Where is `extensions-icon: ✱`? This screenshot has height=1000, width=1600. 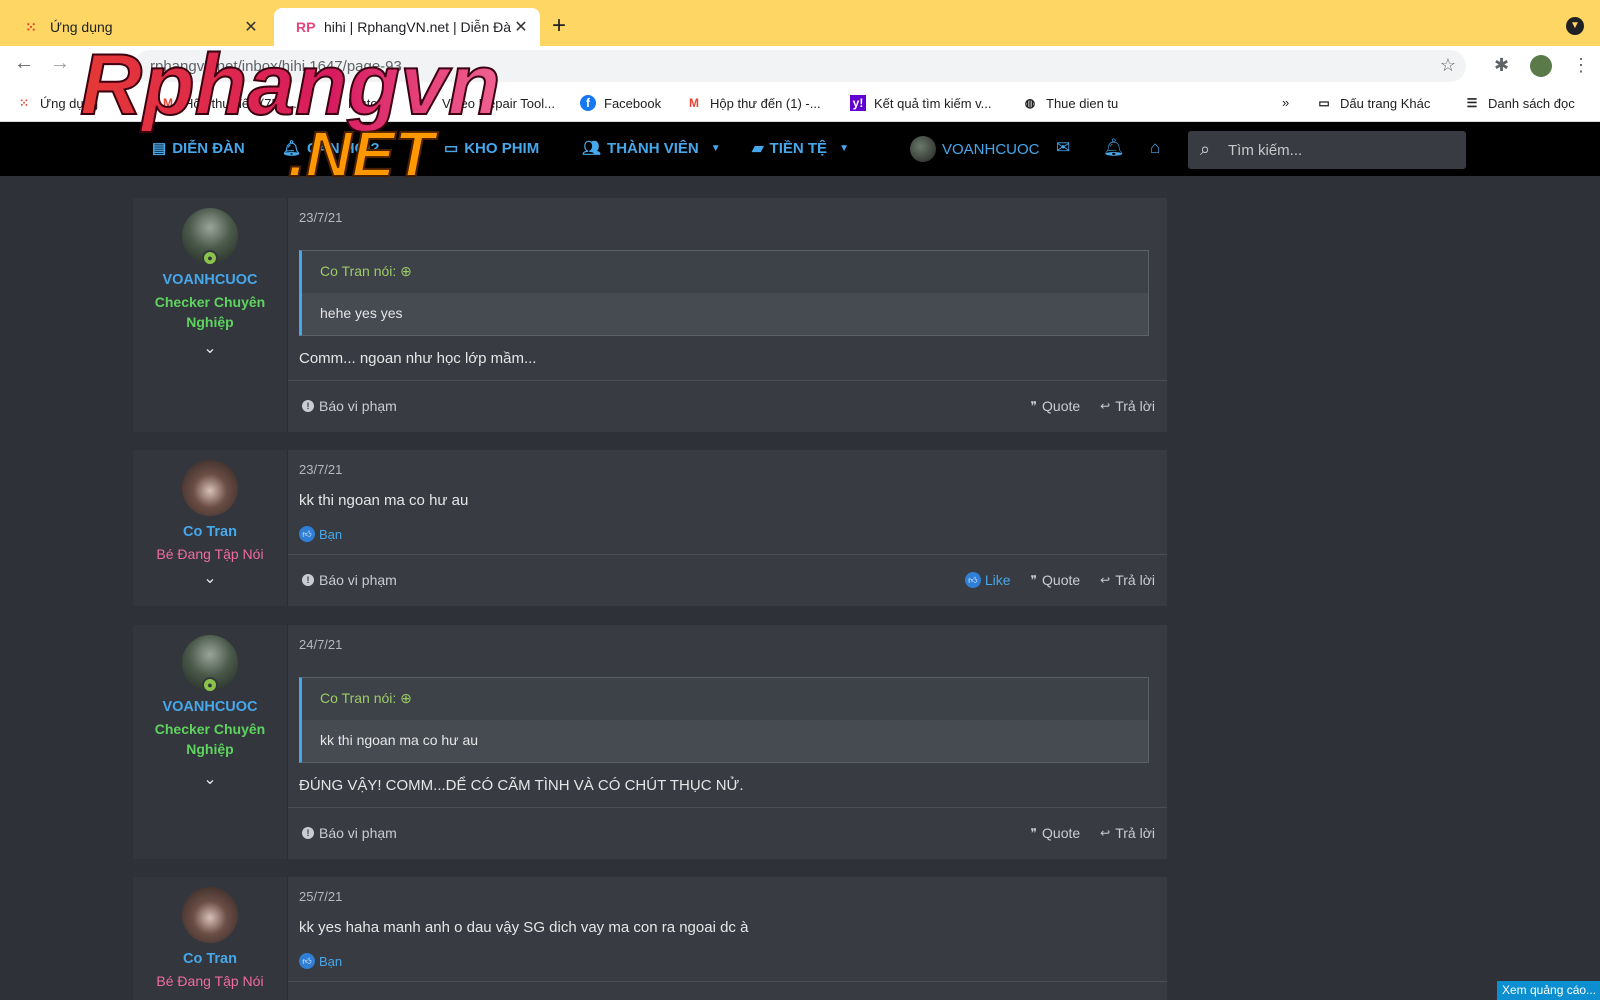 extensions-icon: ✱ is located at coordinates (1501, 65).